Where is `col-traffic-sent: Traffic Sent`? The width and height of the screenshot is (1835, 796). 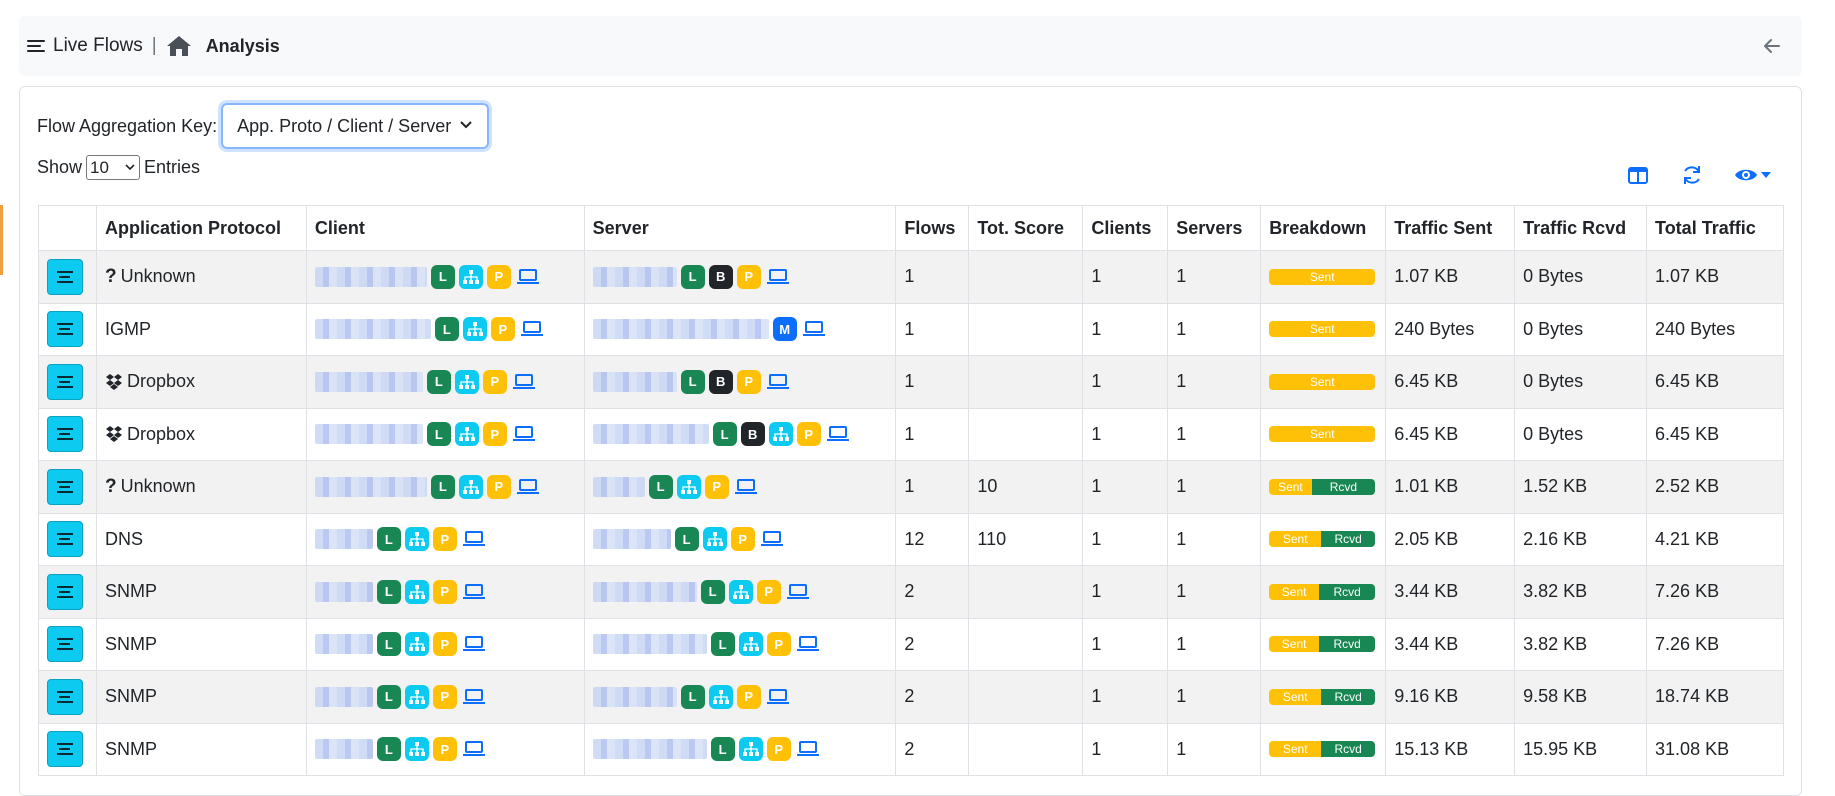
col-traffic-sent: Traffic Sent is located at coordinates (1450, 228).